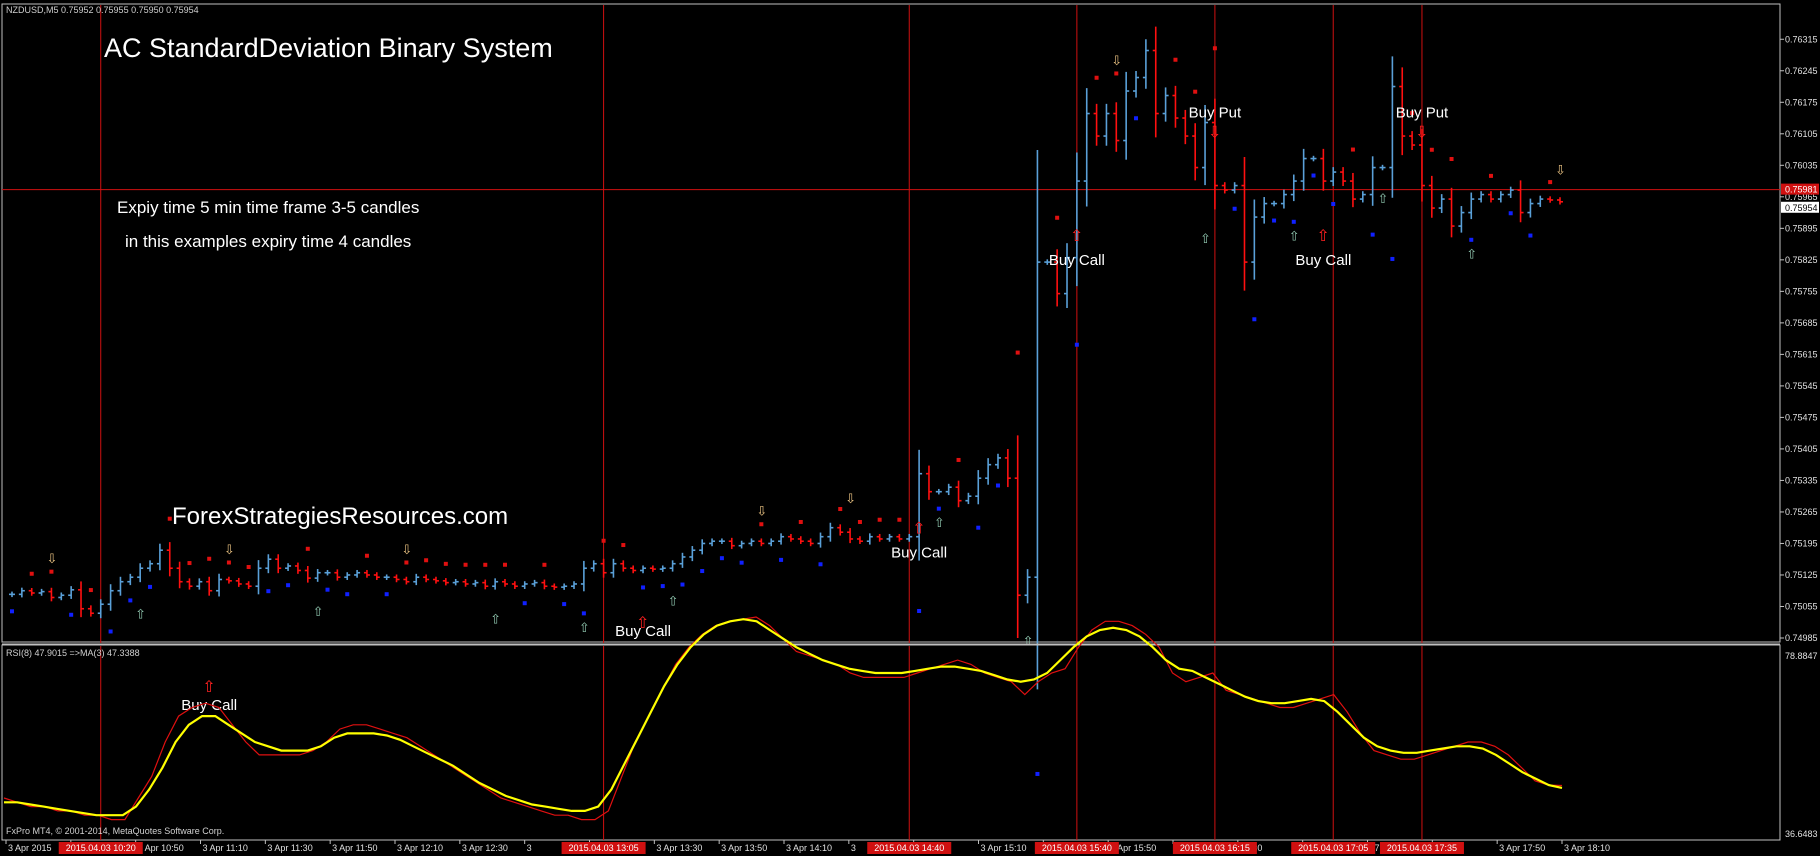 Image resolution: width=1820 pixels, height=856 pixels. What do you see at coordinates (1801, 512) in the screenshot?
I see `price-tick-label: 0.75265` at bounding box center [1801, 512].